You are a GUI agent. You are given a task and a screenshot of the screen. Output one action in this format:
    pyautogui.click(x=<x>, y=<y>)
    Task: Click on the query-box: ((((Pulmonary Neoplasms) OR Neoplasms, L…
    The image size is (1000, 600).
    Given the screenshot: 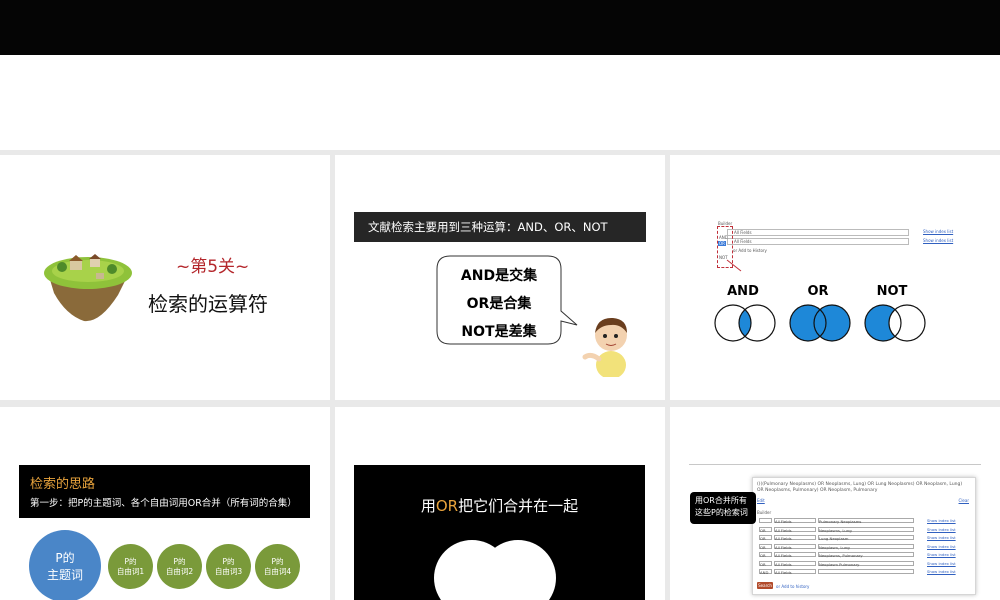 What is the action you would take?
    pyautogui.click(x=863, y=488)
    